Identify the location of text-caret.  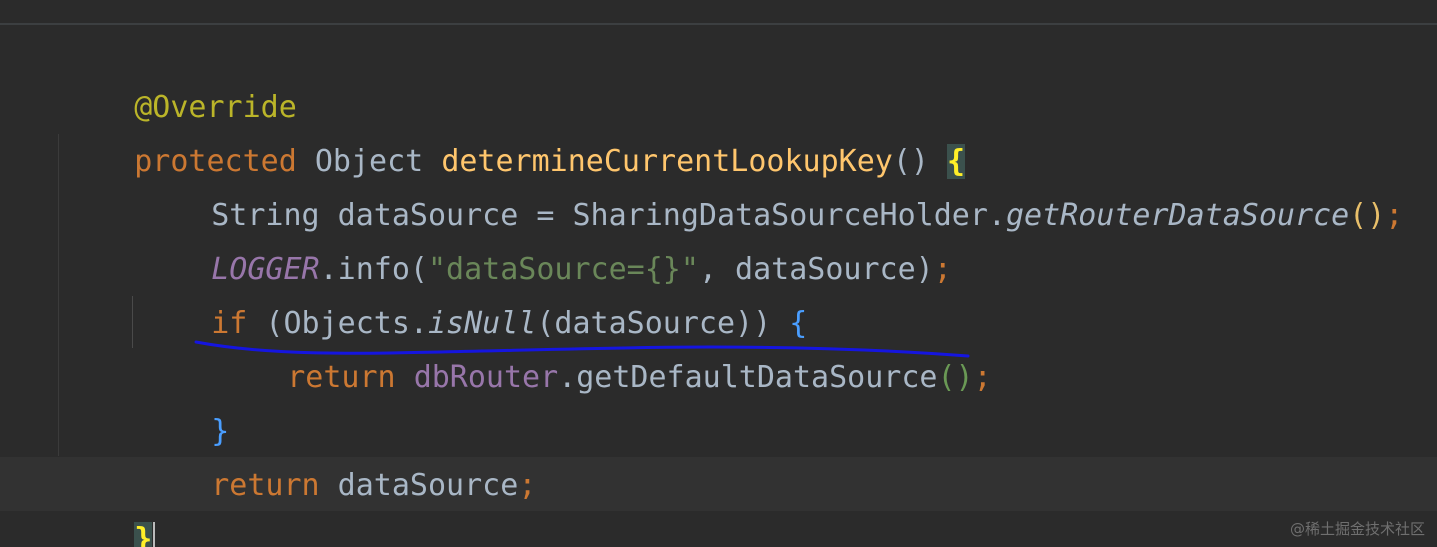
(154, 534).